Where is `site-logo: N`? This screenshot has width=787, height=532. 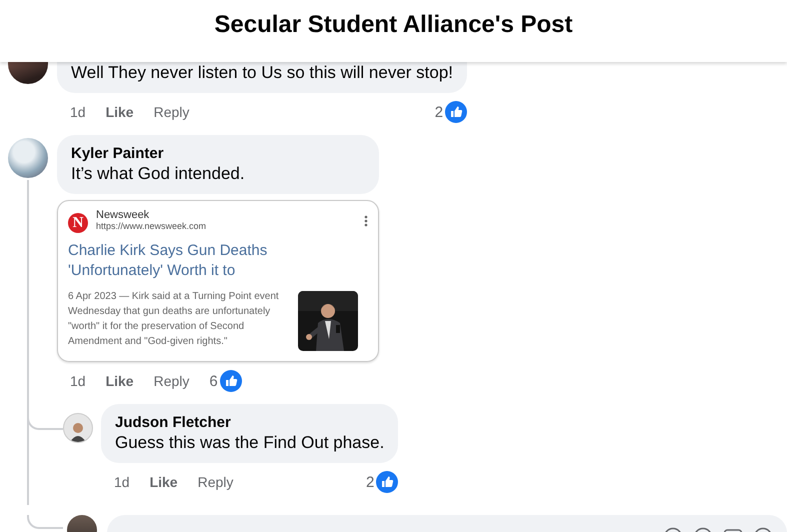
site-logo: N is located at coordinates (78, 223).